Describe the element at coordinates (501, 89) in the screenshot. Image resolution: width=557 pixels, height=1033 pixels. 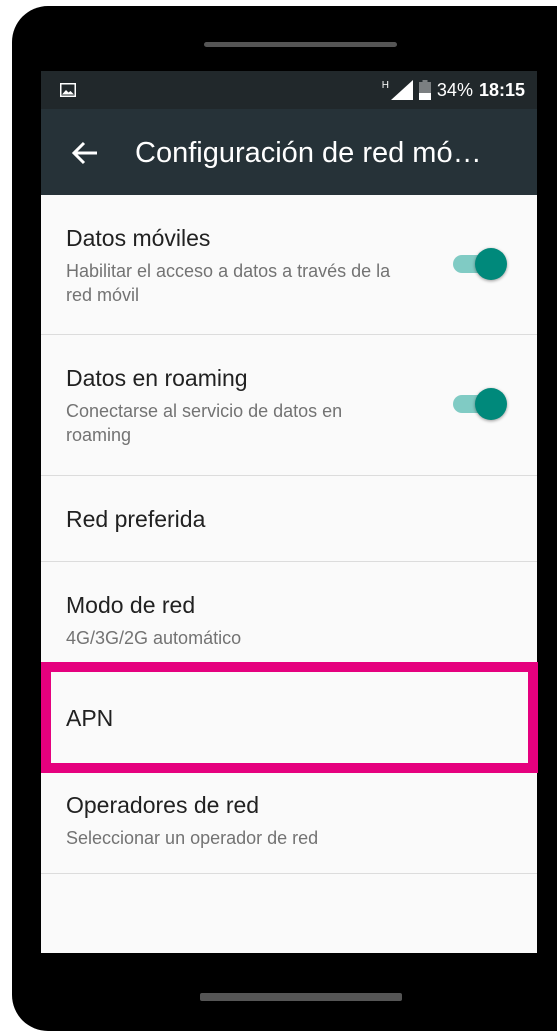
I see `status-time: 18:15` at that location.